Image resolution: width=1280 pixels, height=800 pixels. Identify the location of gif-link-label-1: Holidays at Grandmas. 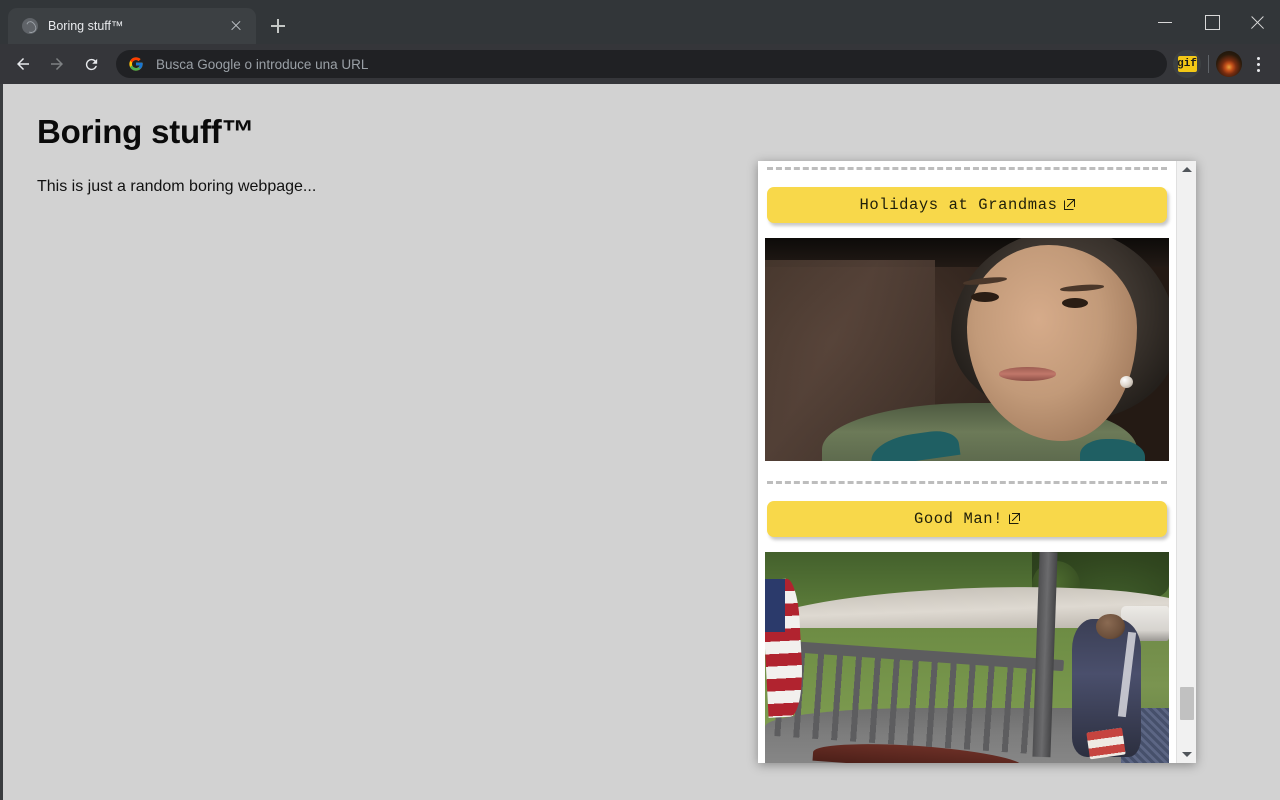
(958, 205).